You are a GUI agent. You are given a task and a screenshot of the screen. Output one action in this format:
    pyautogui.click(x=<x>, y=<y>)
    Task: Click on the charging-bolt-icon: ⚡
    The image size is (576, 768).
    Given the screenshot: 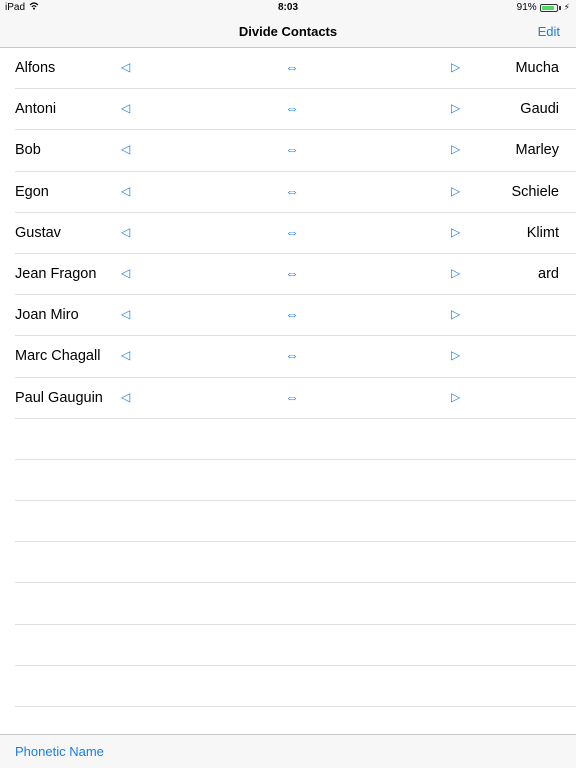 What is the action you would take?
    pyautogui.click(x=566, y=7)
    